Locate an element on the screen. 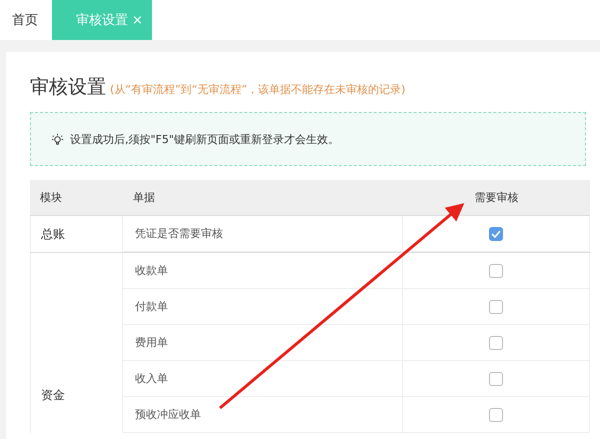  table-cell: 付款单 is located at coordinates (151, 306).